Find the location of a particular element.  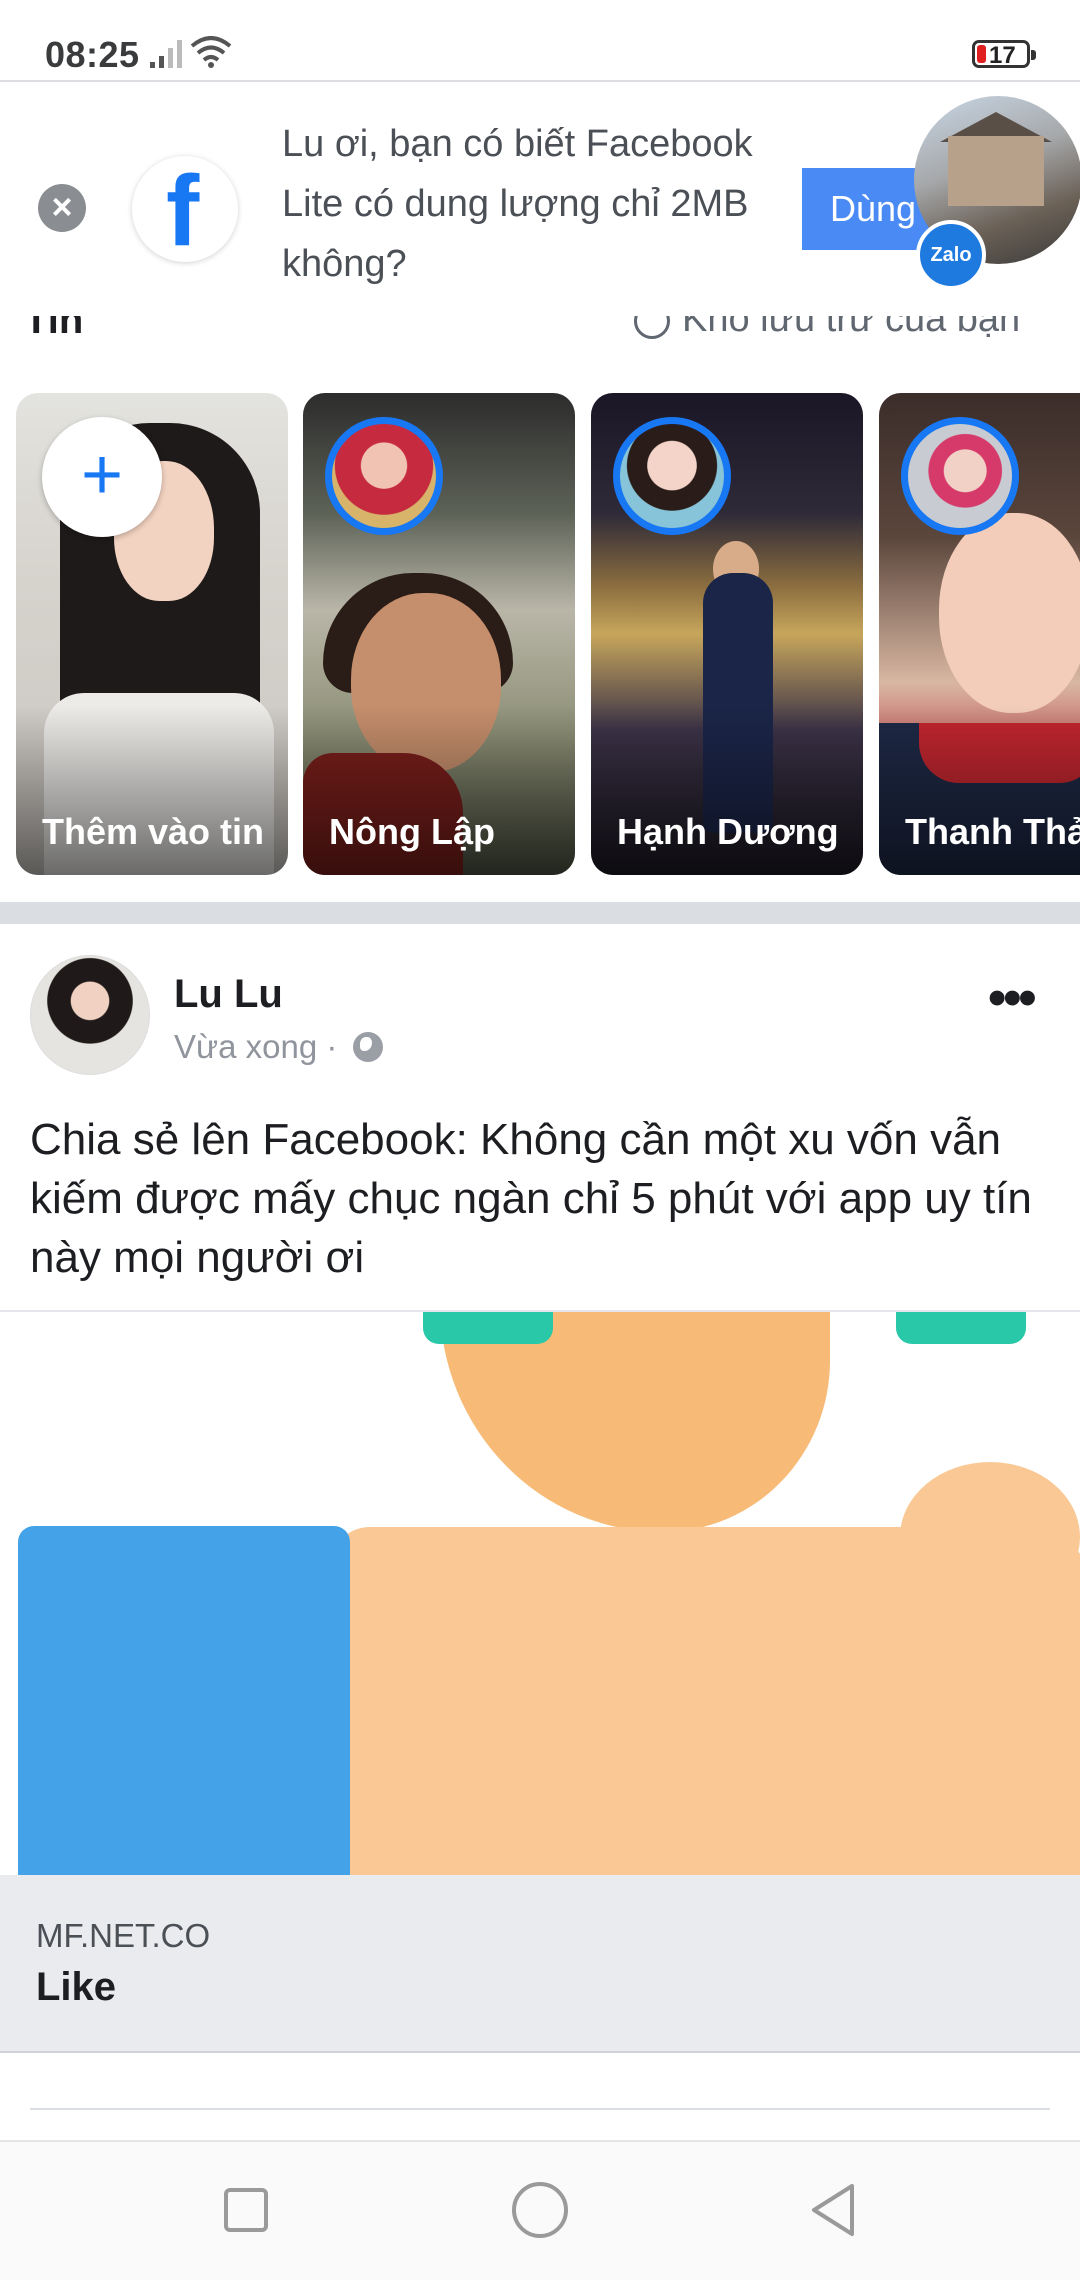

stories-header: Tin Kho lưu trữ của bạn is located at coordinates (540, 336).